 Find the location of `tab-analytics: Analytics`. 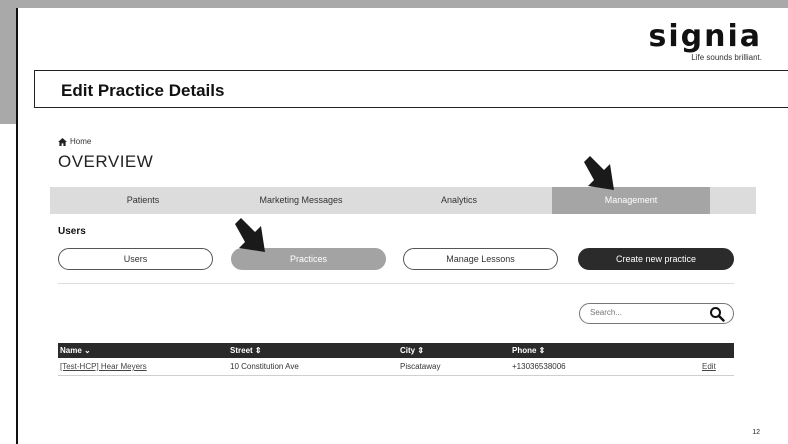

tab-analytics: Analytics is located at coordinates (459, 200).